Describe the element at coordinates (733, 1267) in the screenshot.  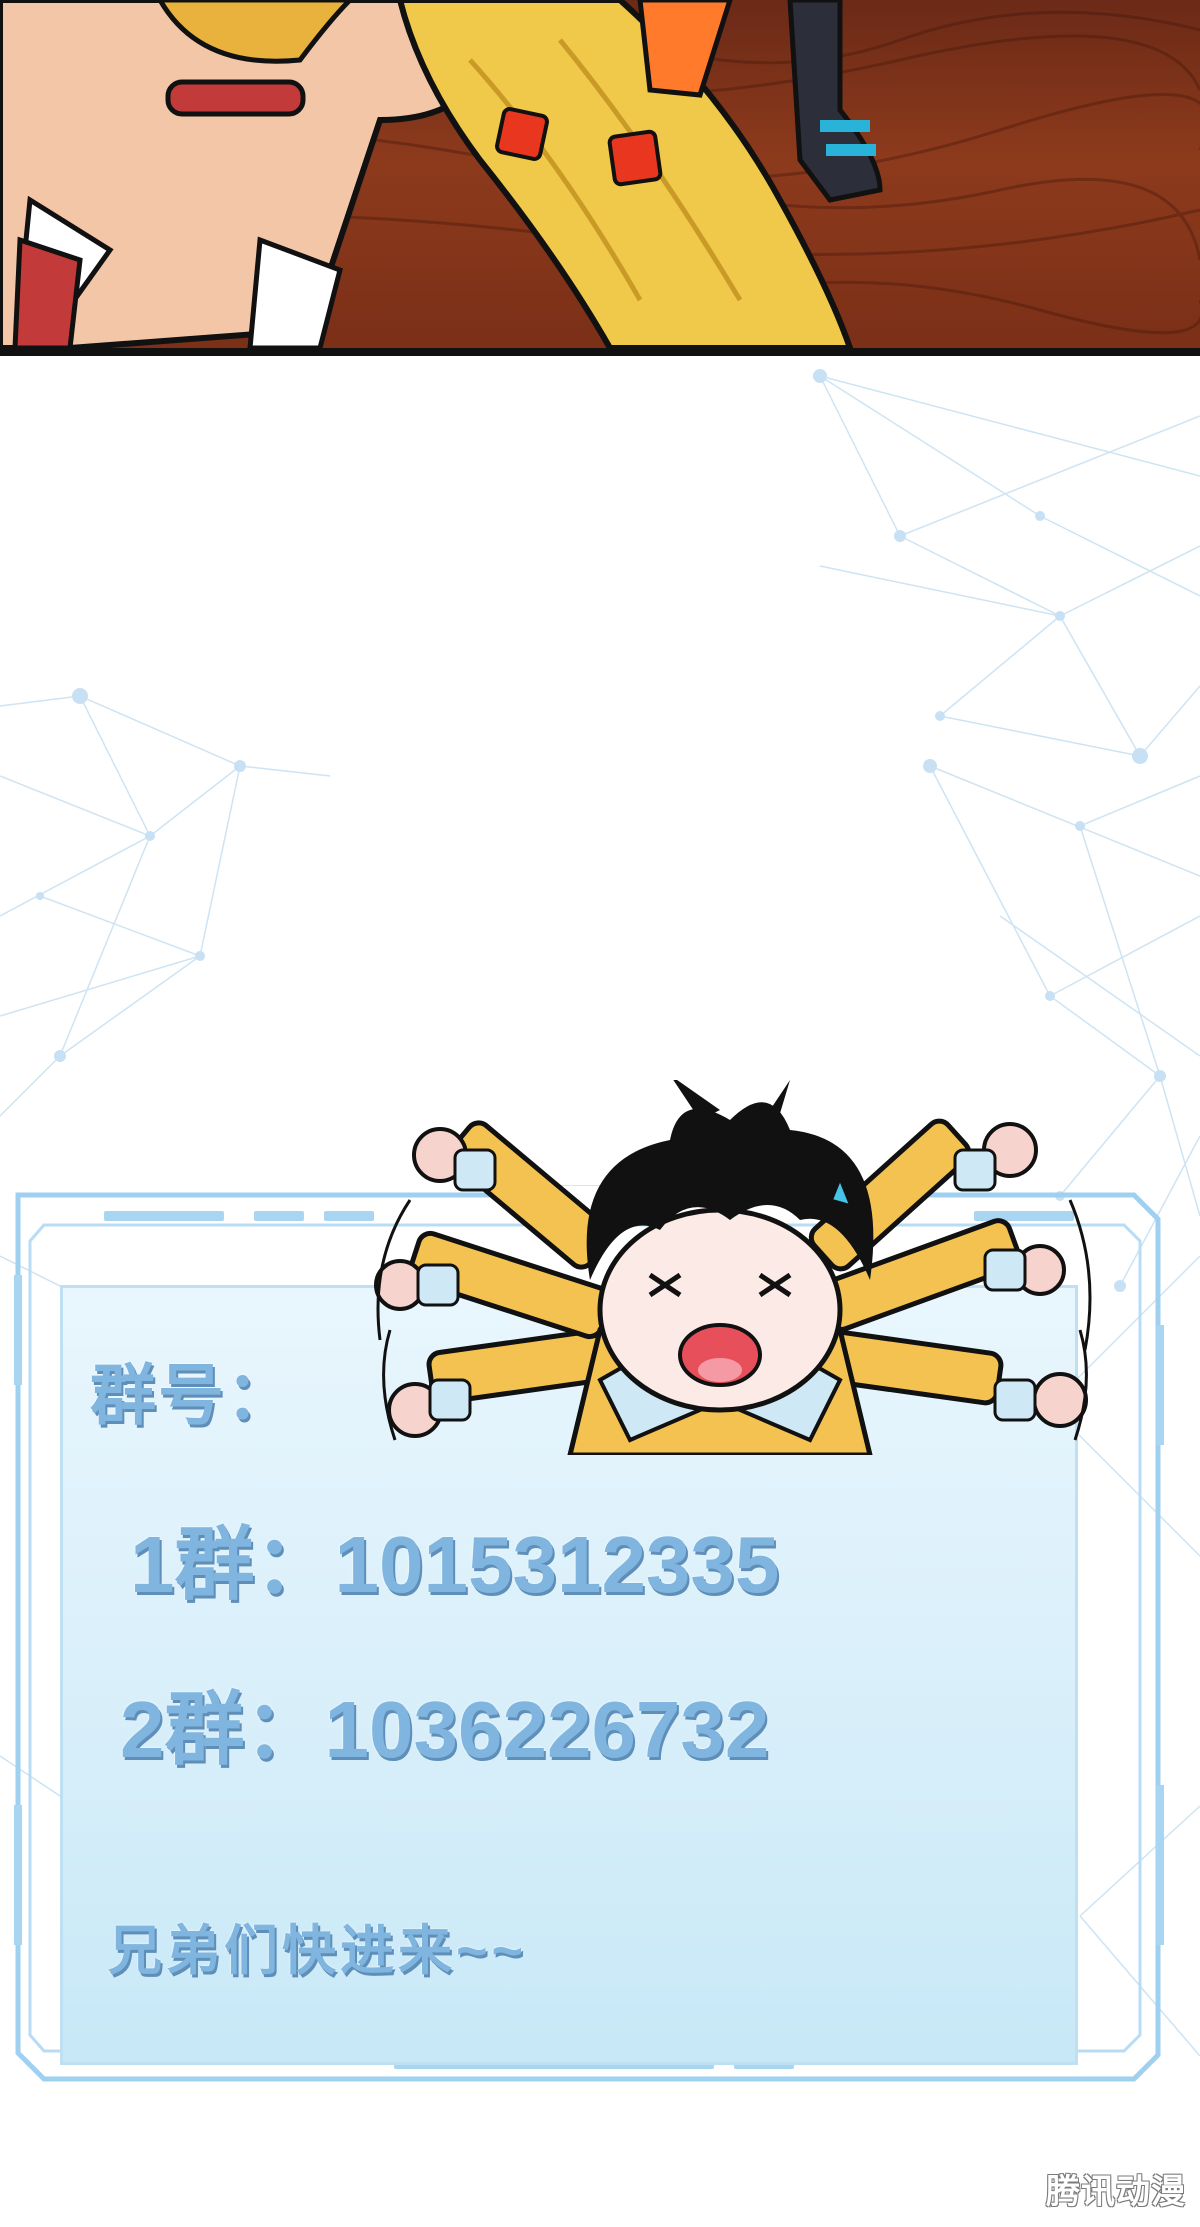
I see `mascot-illustration` at that location.